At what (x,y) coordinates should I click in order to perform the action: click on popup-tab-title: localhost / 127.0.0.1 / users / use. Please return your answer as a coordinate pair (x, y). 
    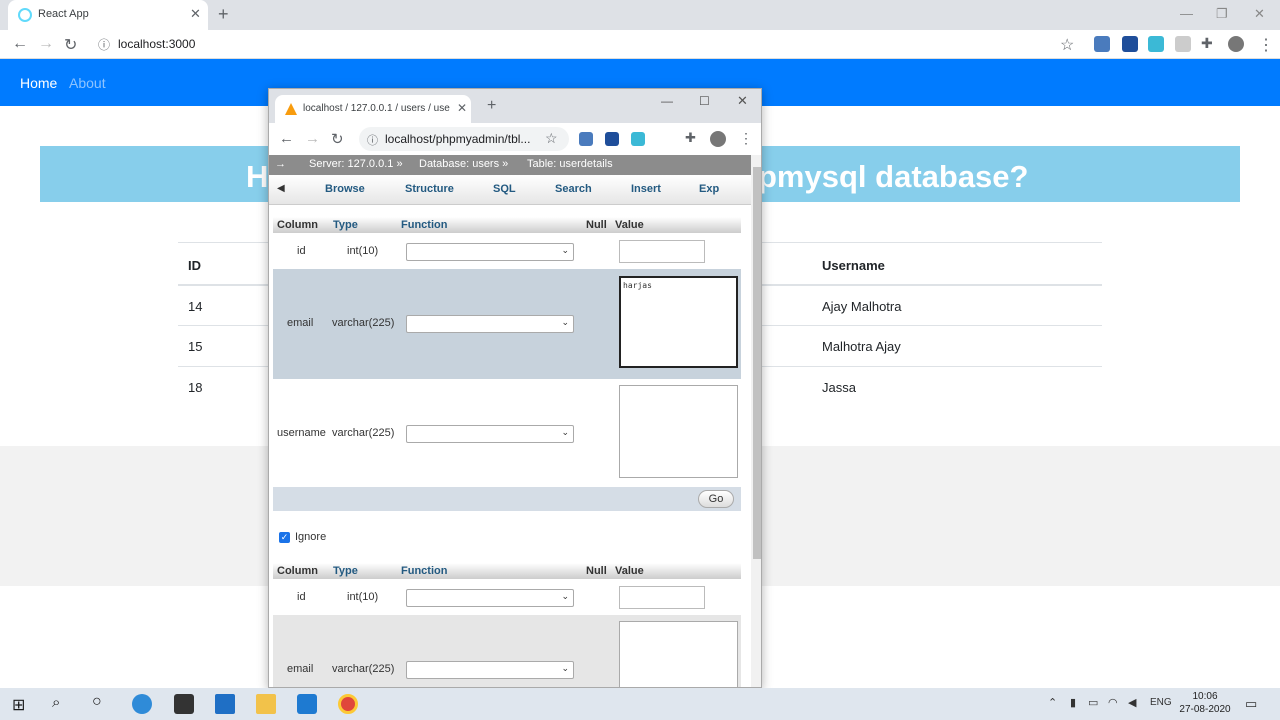
    Looking at the image, I should click on (376, 108).